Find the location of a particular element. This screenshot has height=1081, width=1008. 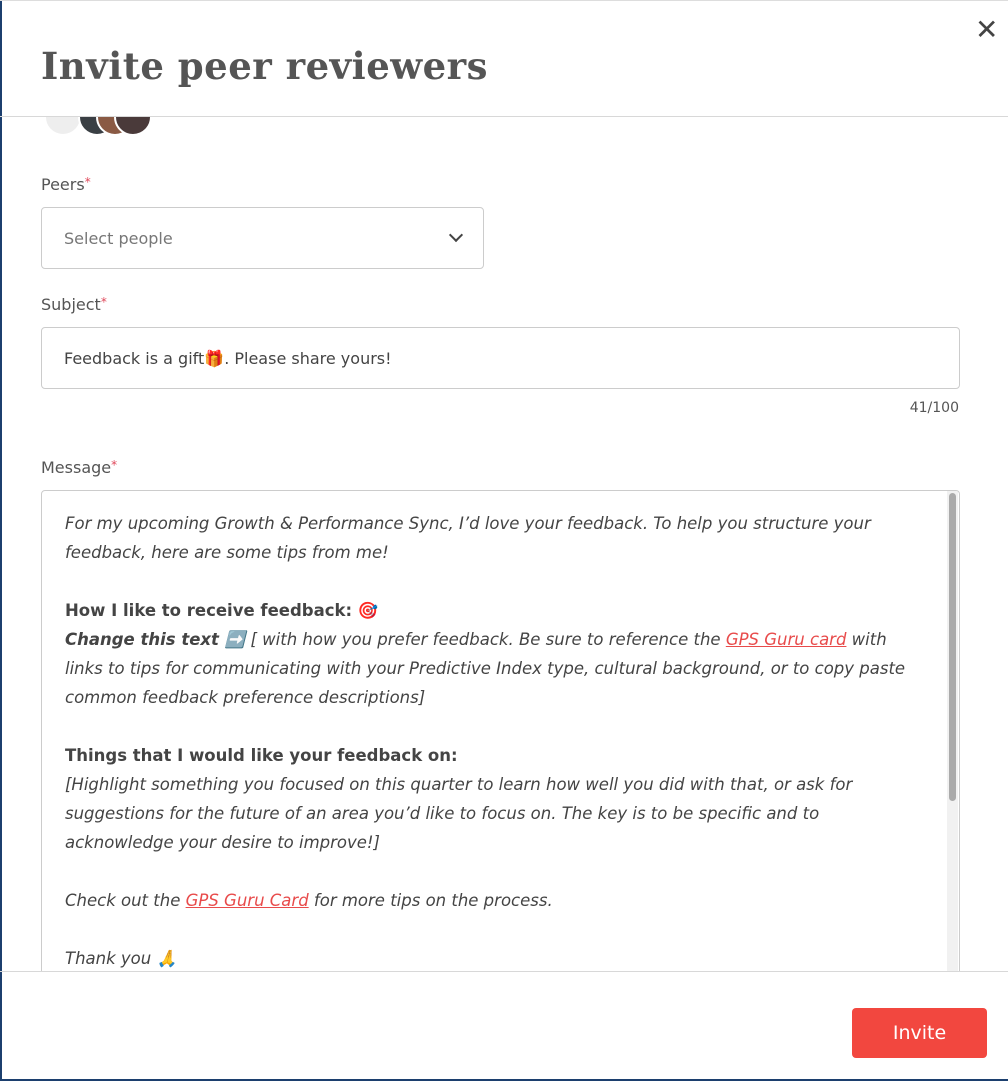

message-scrollbar is located at coordinates (952, 731).